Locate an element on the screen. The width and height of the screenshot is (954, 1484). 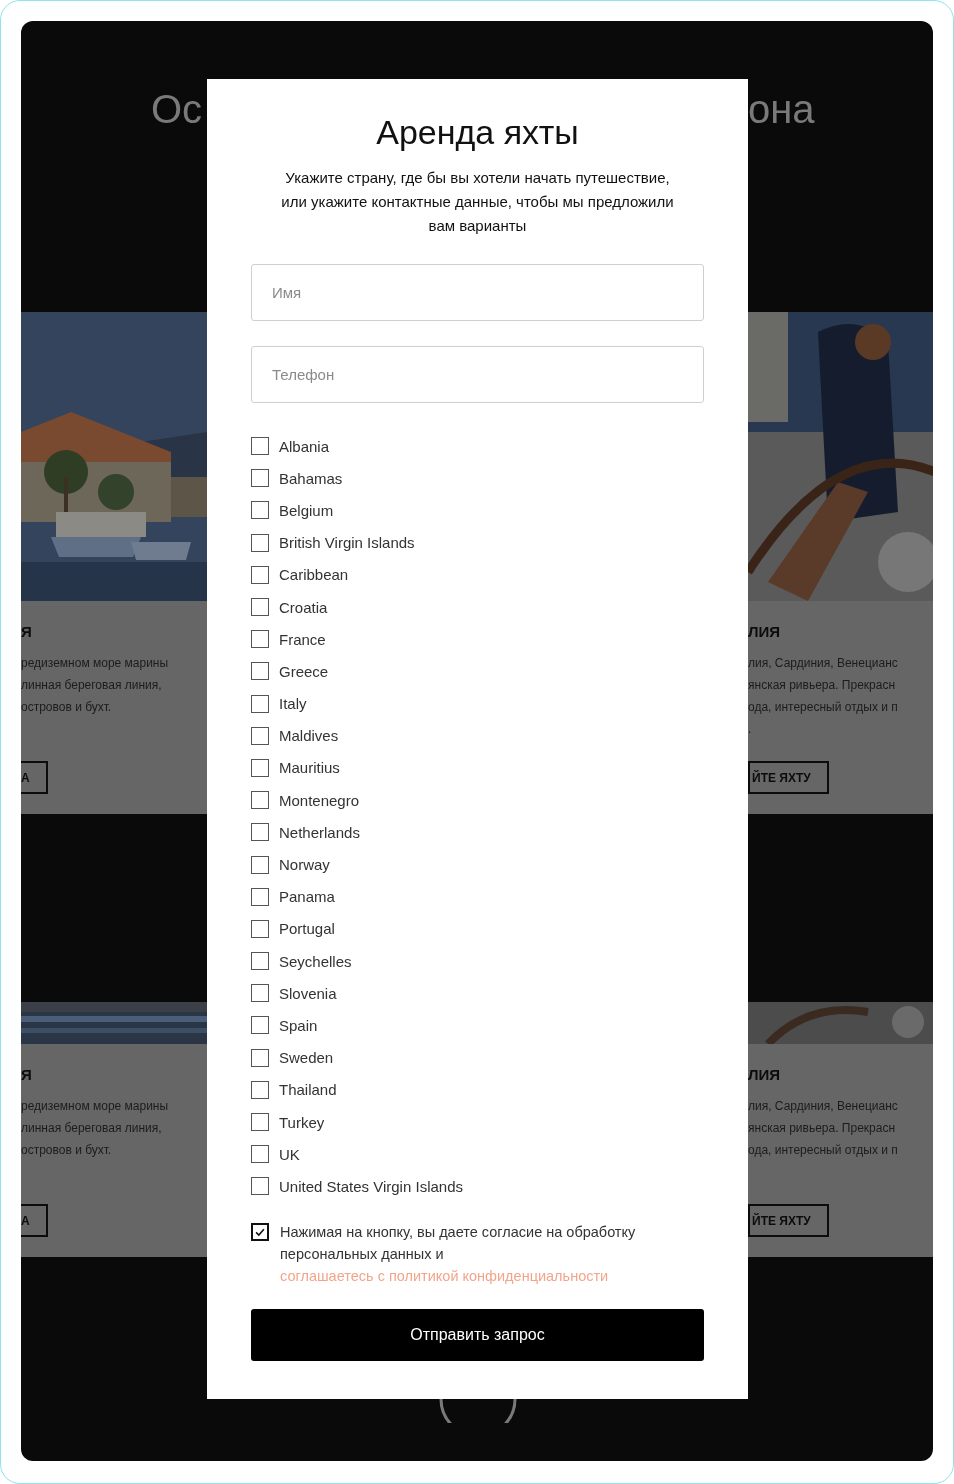
checkbox-label: Spain is located at coordinates (298, 1025).